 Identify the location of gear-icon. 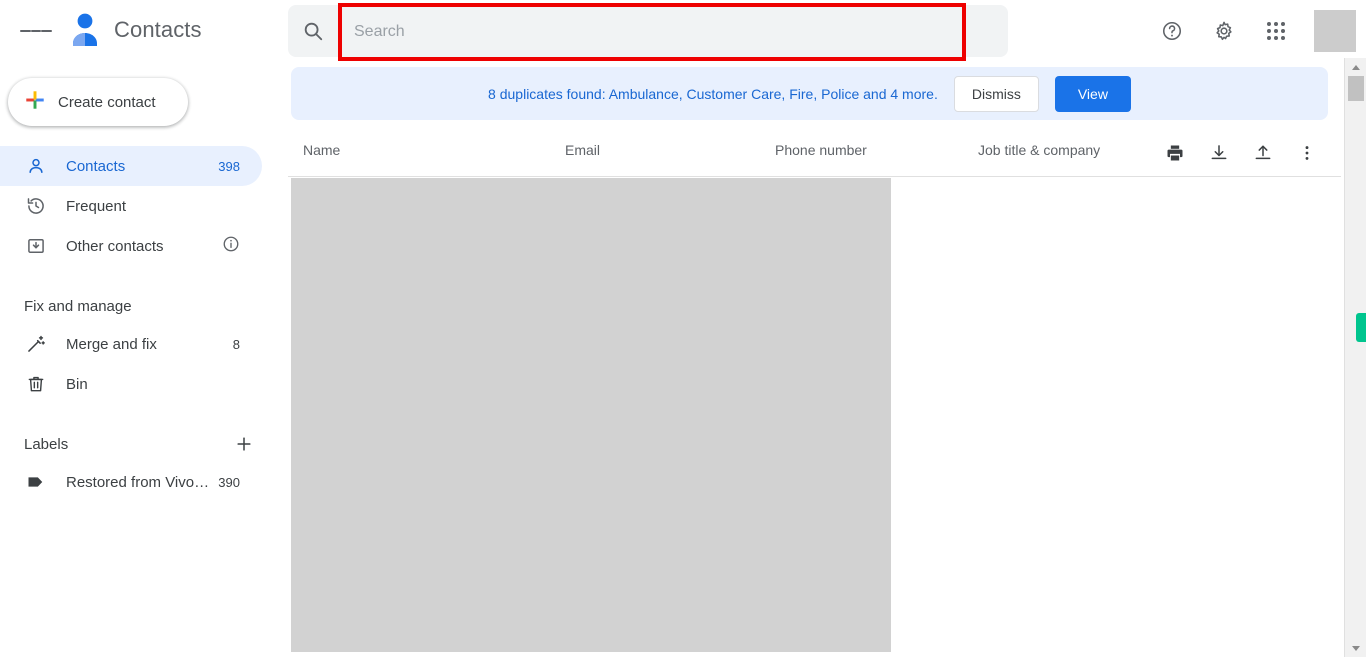
(1224, 31).